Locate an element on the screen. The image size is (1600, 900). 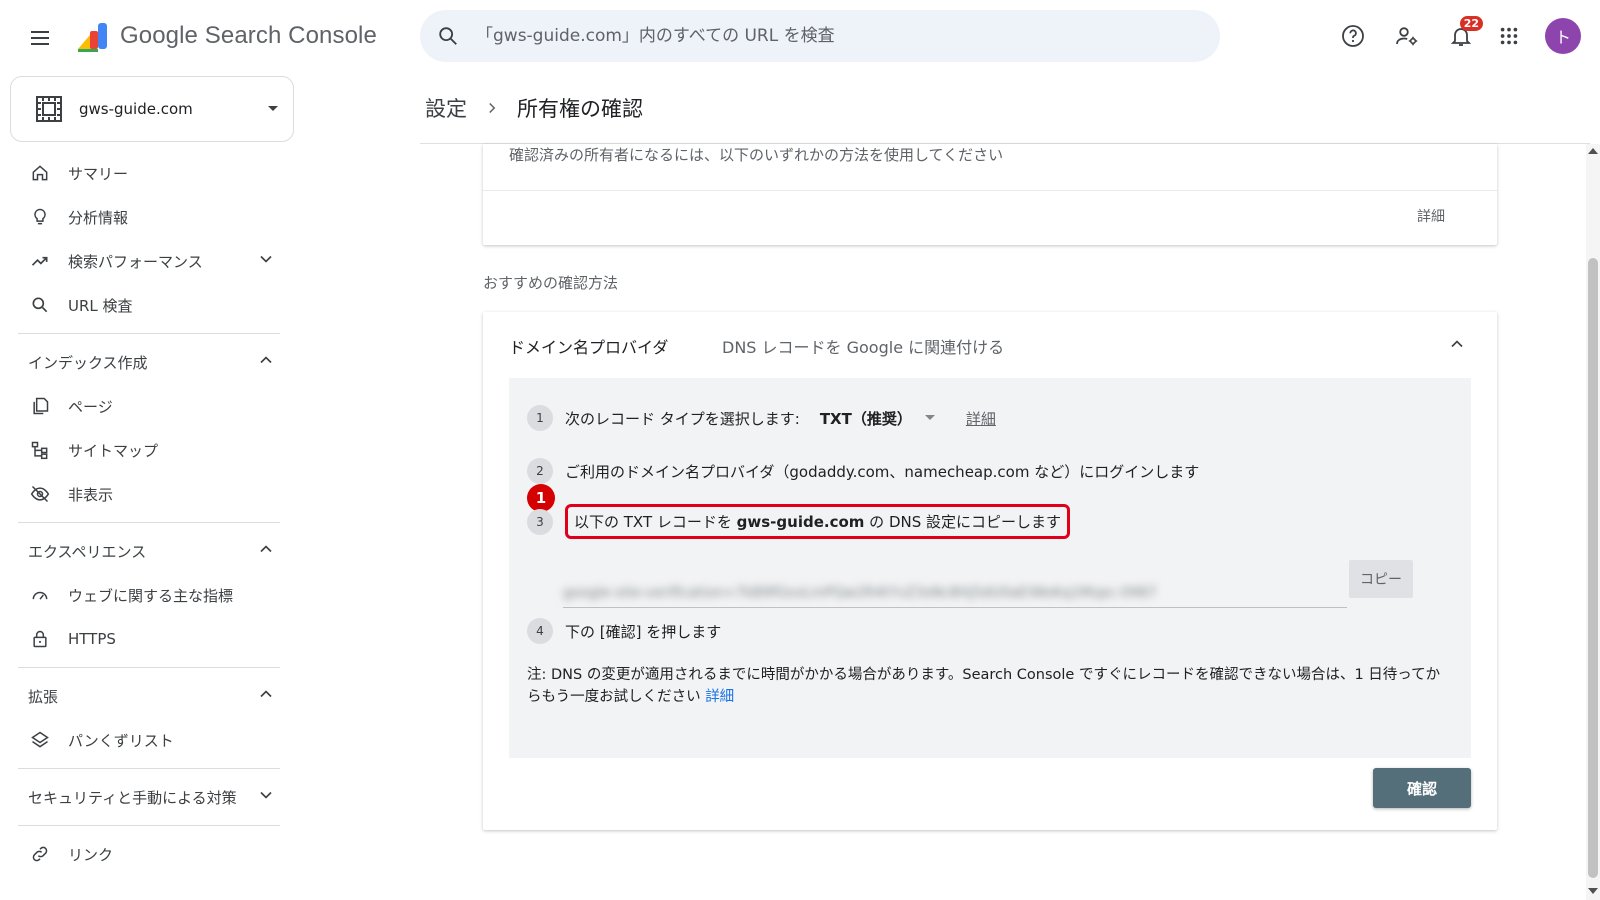
sidebar-item-performance: 検索パフォーマンス is located at coordinates (150, 261).